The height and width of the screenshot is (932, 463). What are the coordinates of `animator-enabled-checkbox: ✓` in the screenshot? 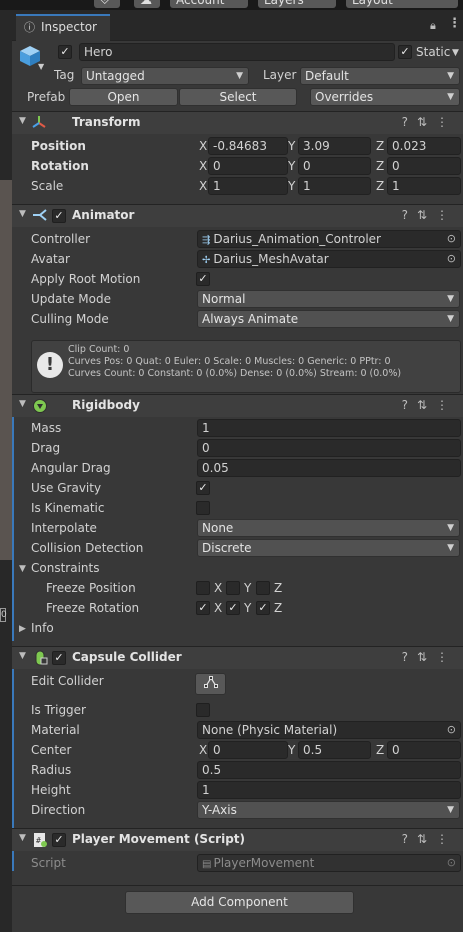 It's located at (59, 216).